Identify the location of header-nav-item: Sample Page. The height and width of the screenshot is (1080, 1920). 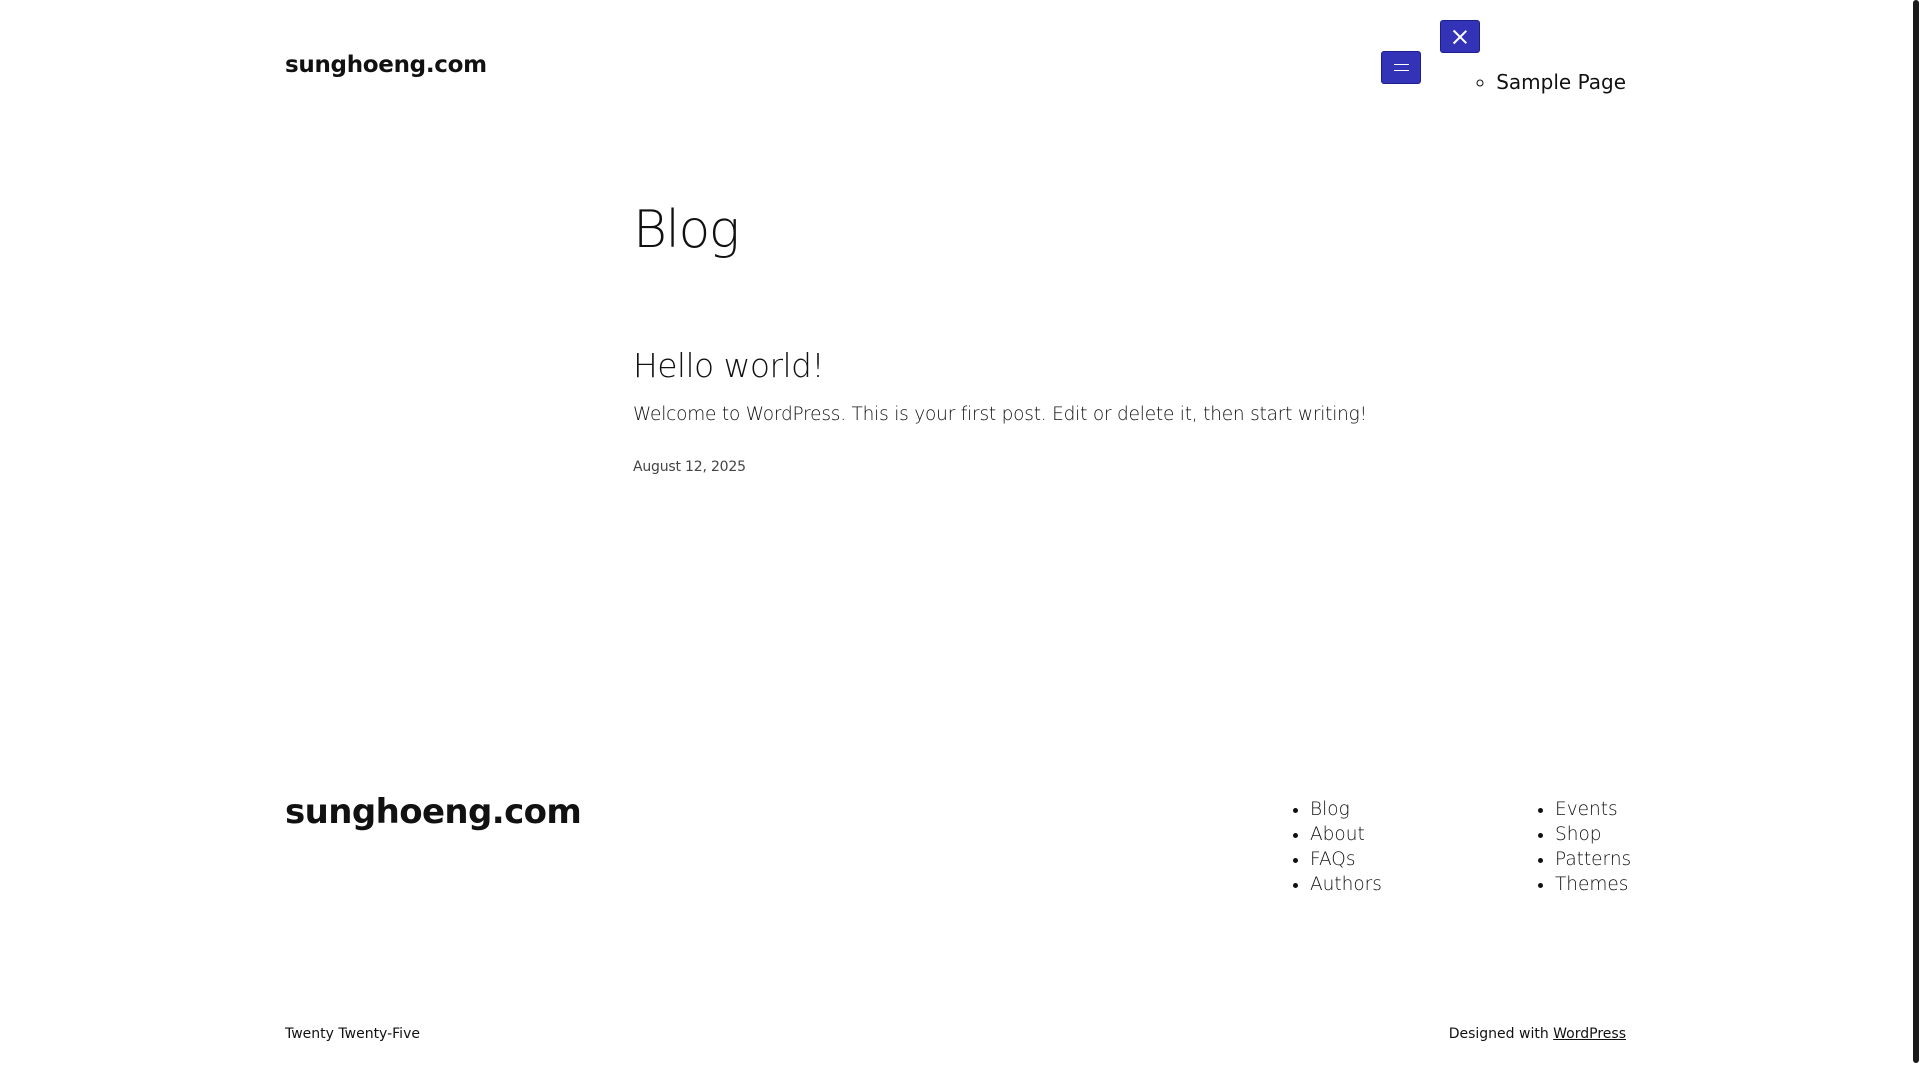
(1561, 82).